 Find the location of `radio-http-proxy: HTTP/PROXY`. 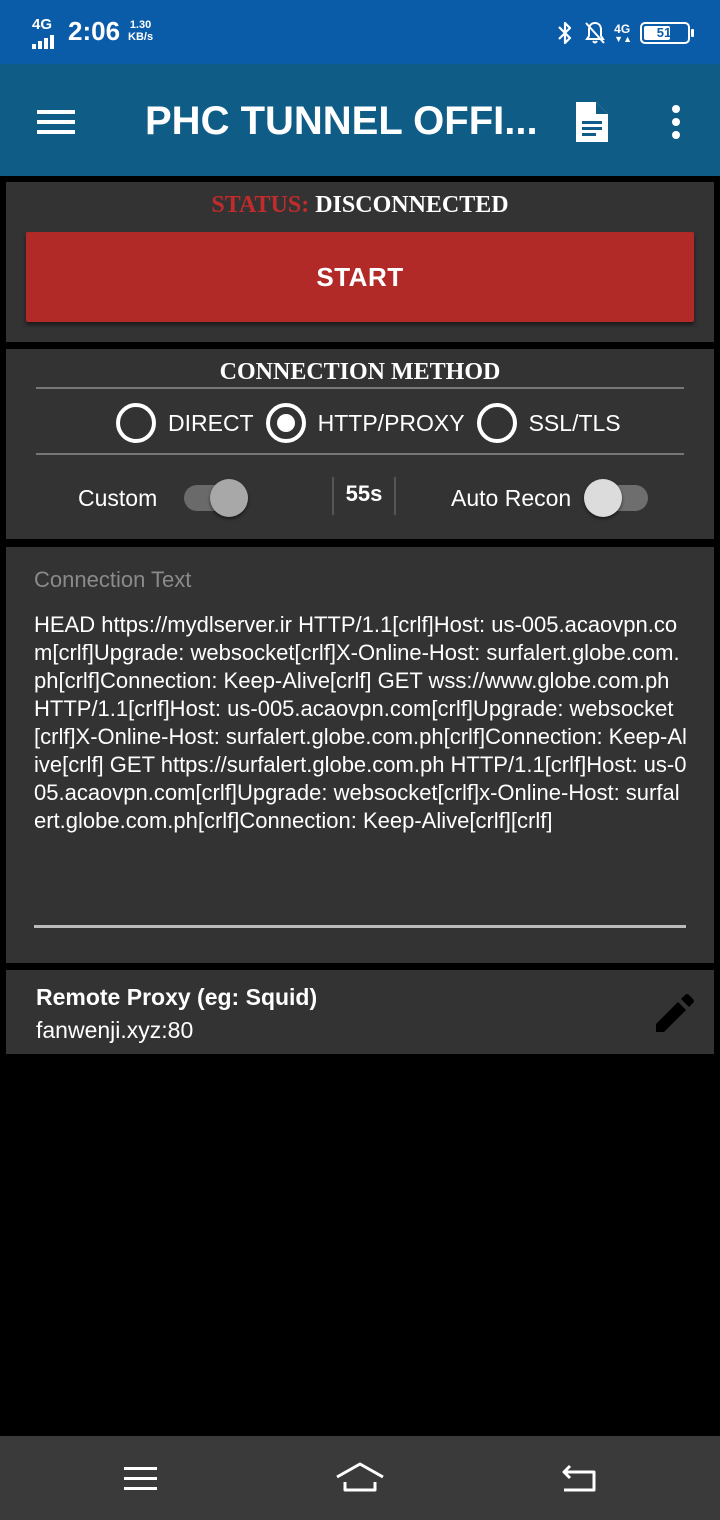

radio-http-proxy: HTTP/PROXY is located at coordinates (365, 423).